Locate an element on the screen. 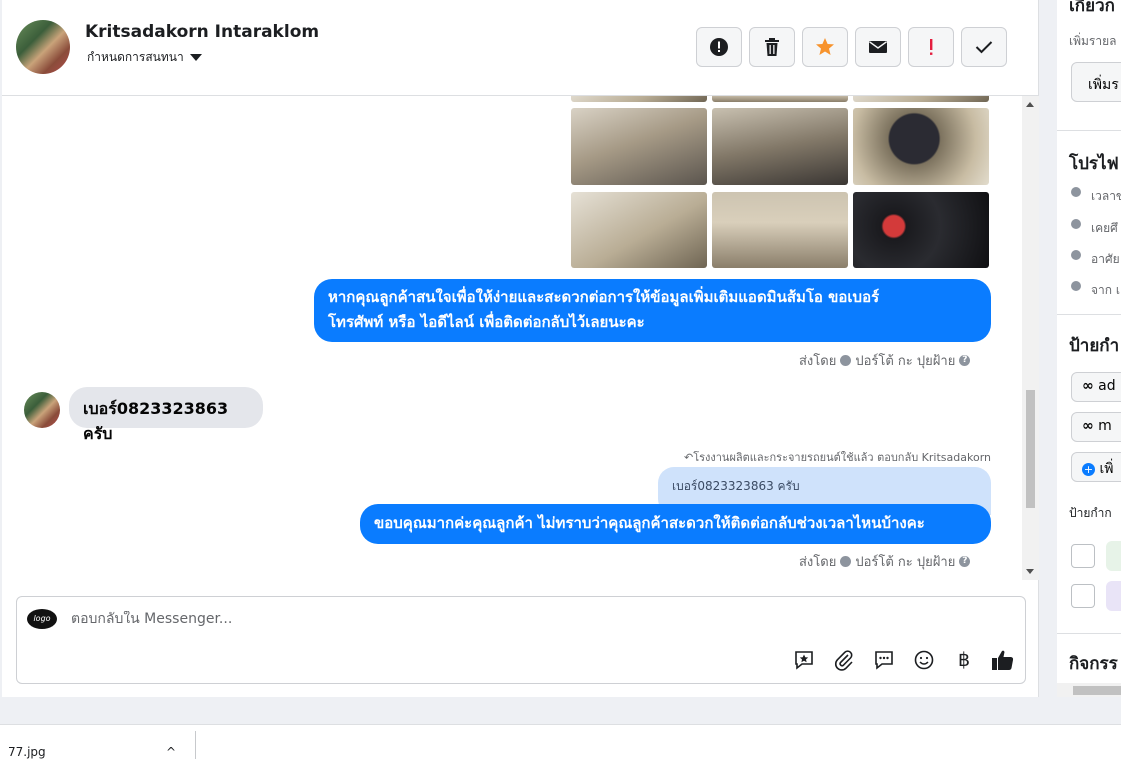 This screenshot has height=759, width=1121. saved-reply-icon is located at coordinates (804, 660).